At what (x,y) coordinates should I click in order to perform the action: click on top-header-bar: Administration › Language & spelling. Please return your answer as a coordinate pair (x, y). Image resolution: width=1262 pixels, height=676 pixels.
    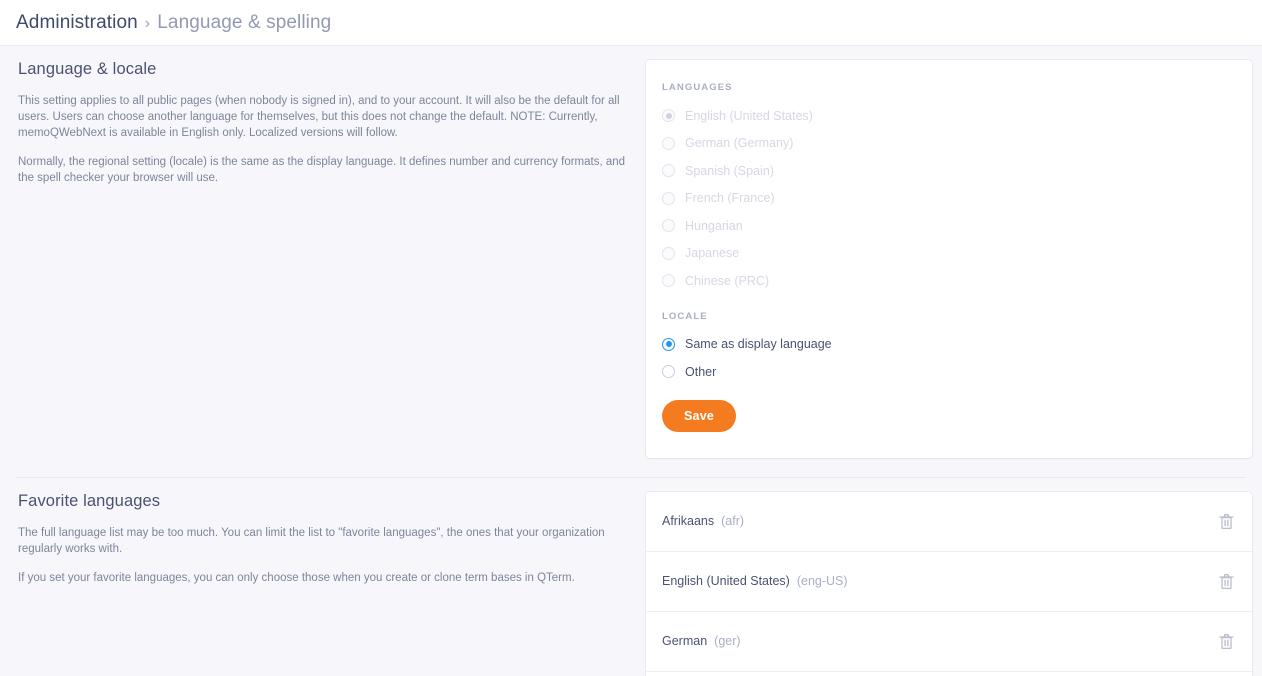
    Looking at the image, I should click on (631, 23).